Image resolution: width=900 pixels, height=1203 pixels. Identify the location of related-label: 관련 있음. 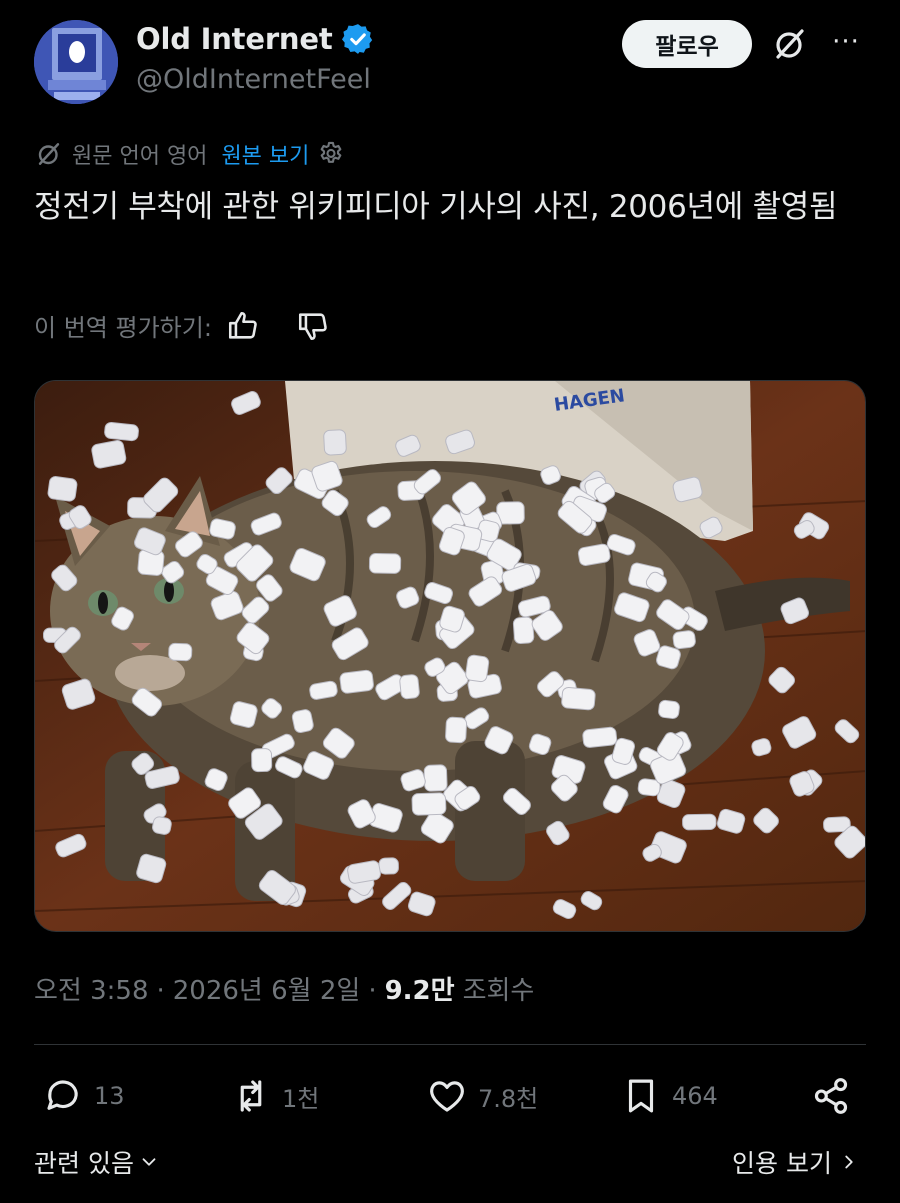
(84, 1163).